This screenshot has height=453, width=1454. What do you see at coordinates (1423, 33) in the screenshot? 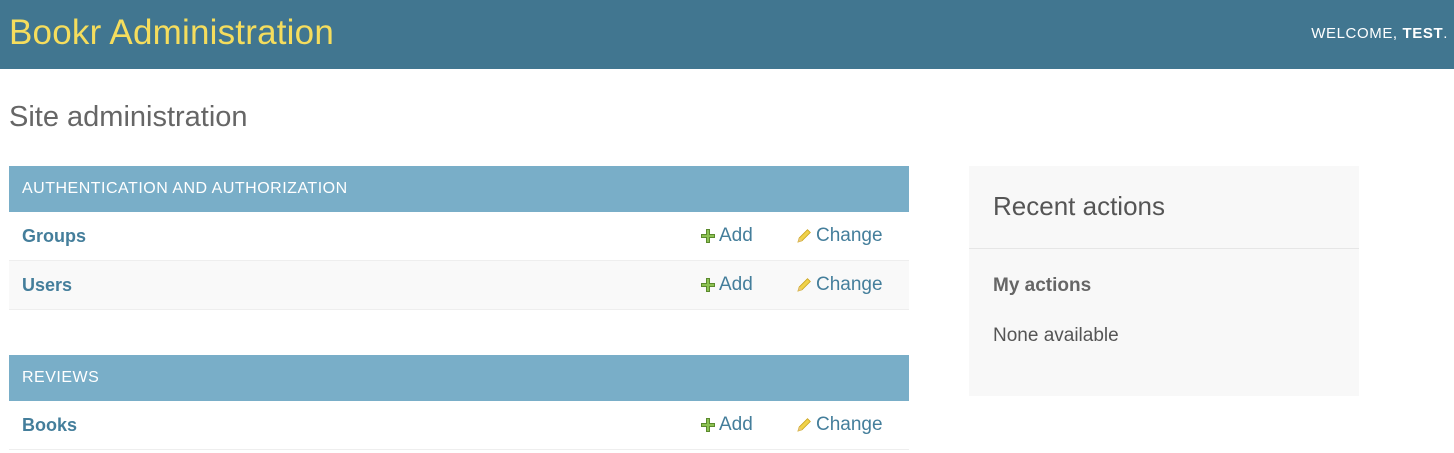
I see `username: TEST` at bounding box center [1423, 33].